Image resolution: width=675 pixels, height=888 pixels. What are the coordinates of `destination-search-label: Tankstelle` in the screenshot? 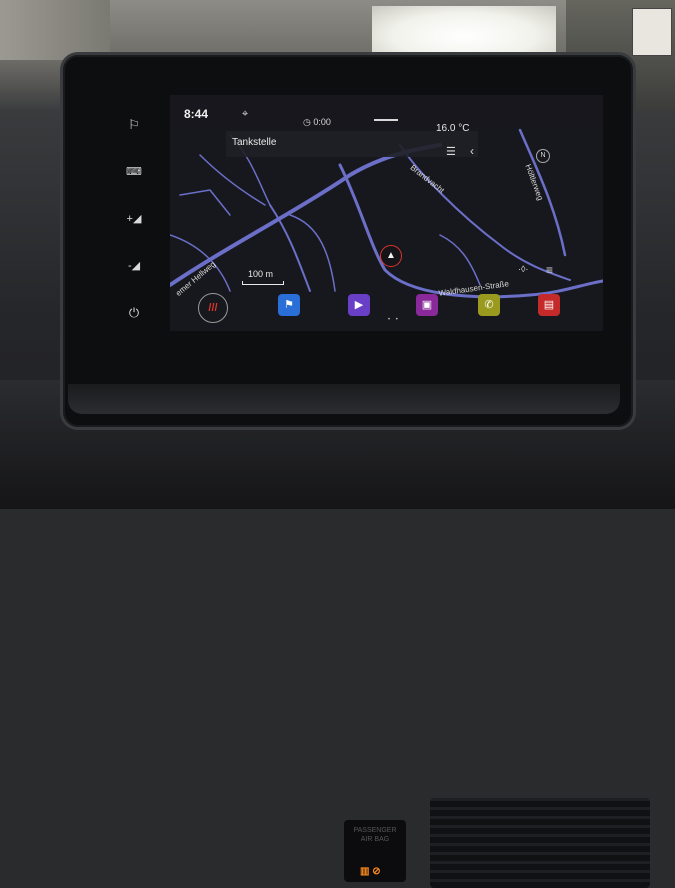 It's located at (254, 142).